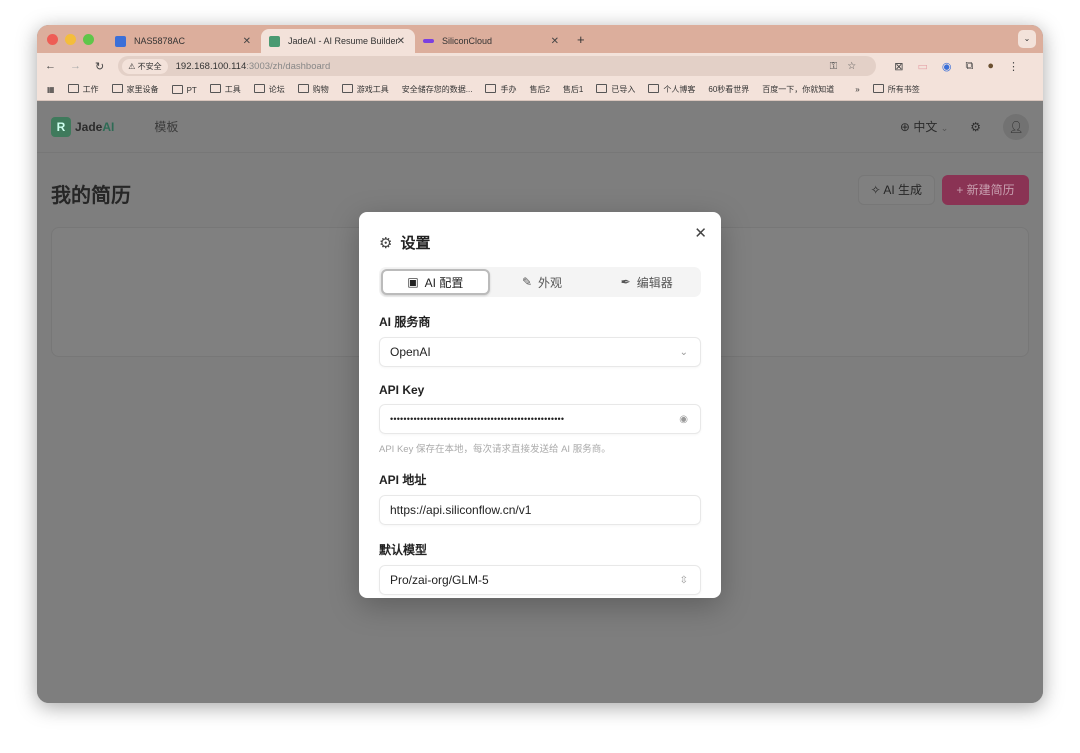 This screenshot has width=1080, height=753. Describe the element at coordinates (61, 126) in the screenshot. I see `jadeai-logo: R` at that location.